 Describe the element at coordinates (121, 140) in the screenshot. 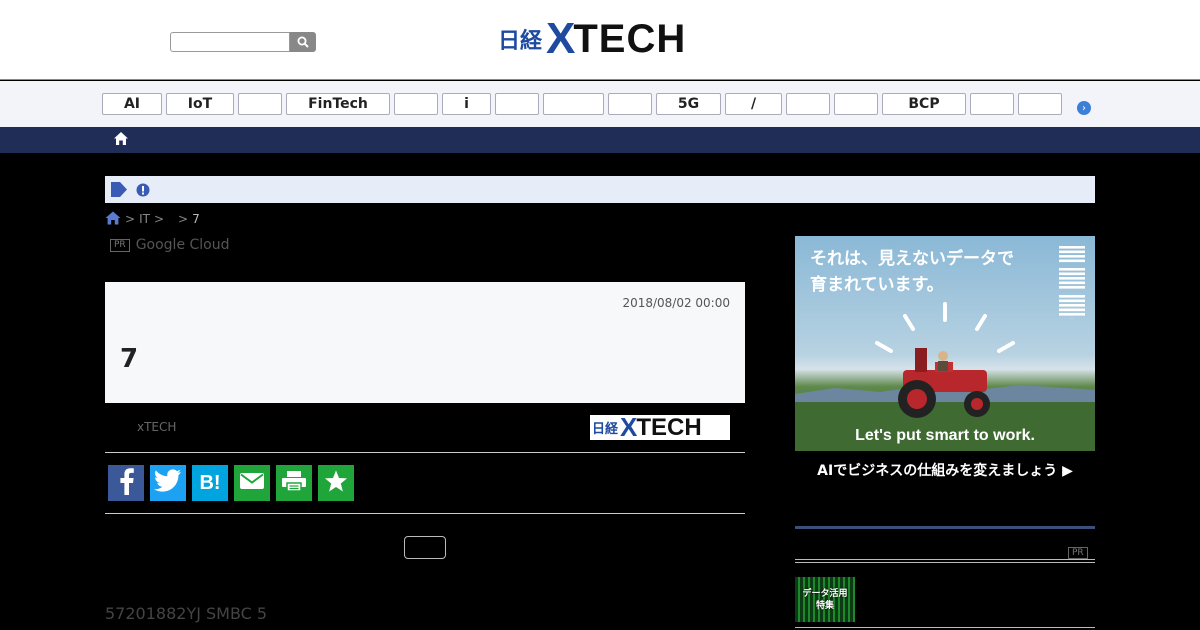

I see `home-icon` at that location.